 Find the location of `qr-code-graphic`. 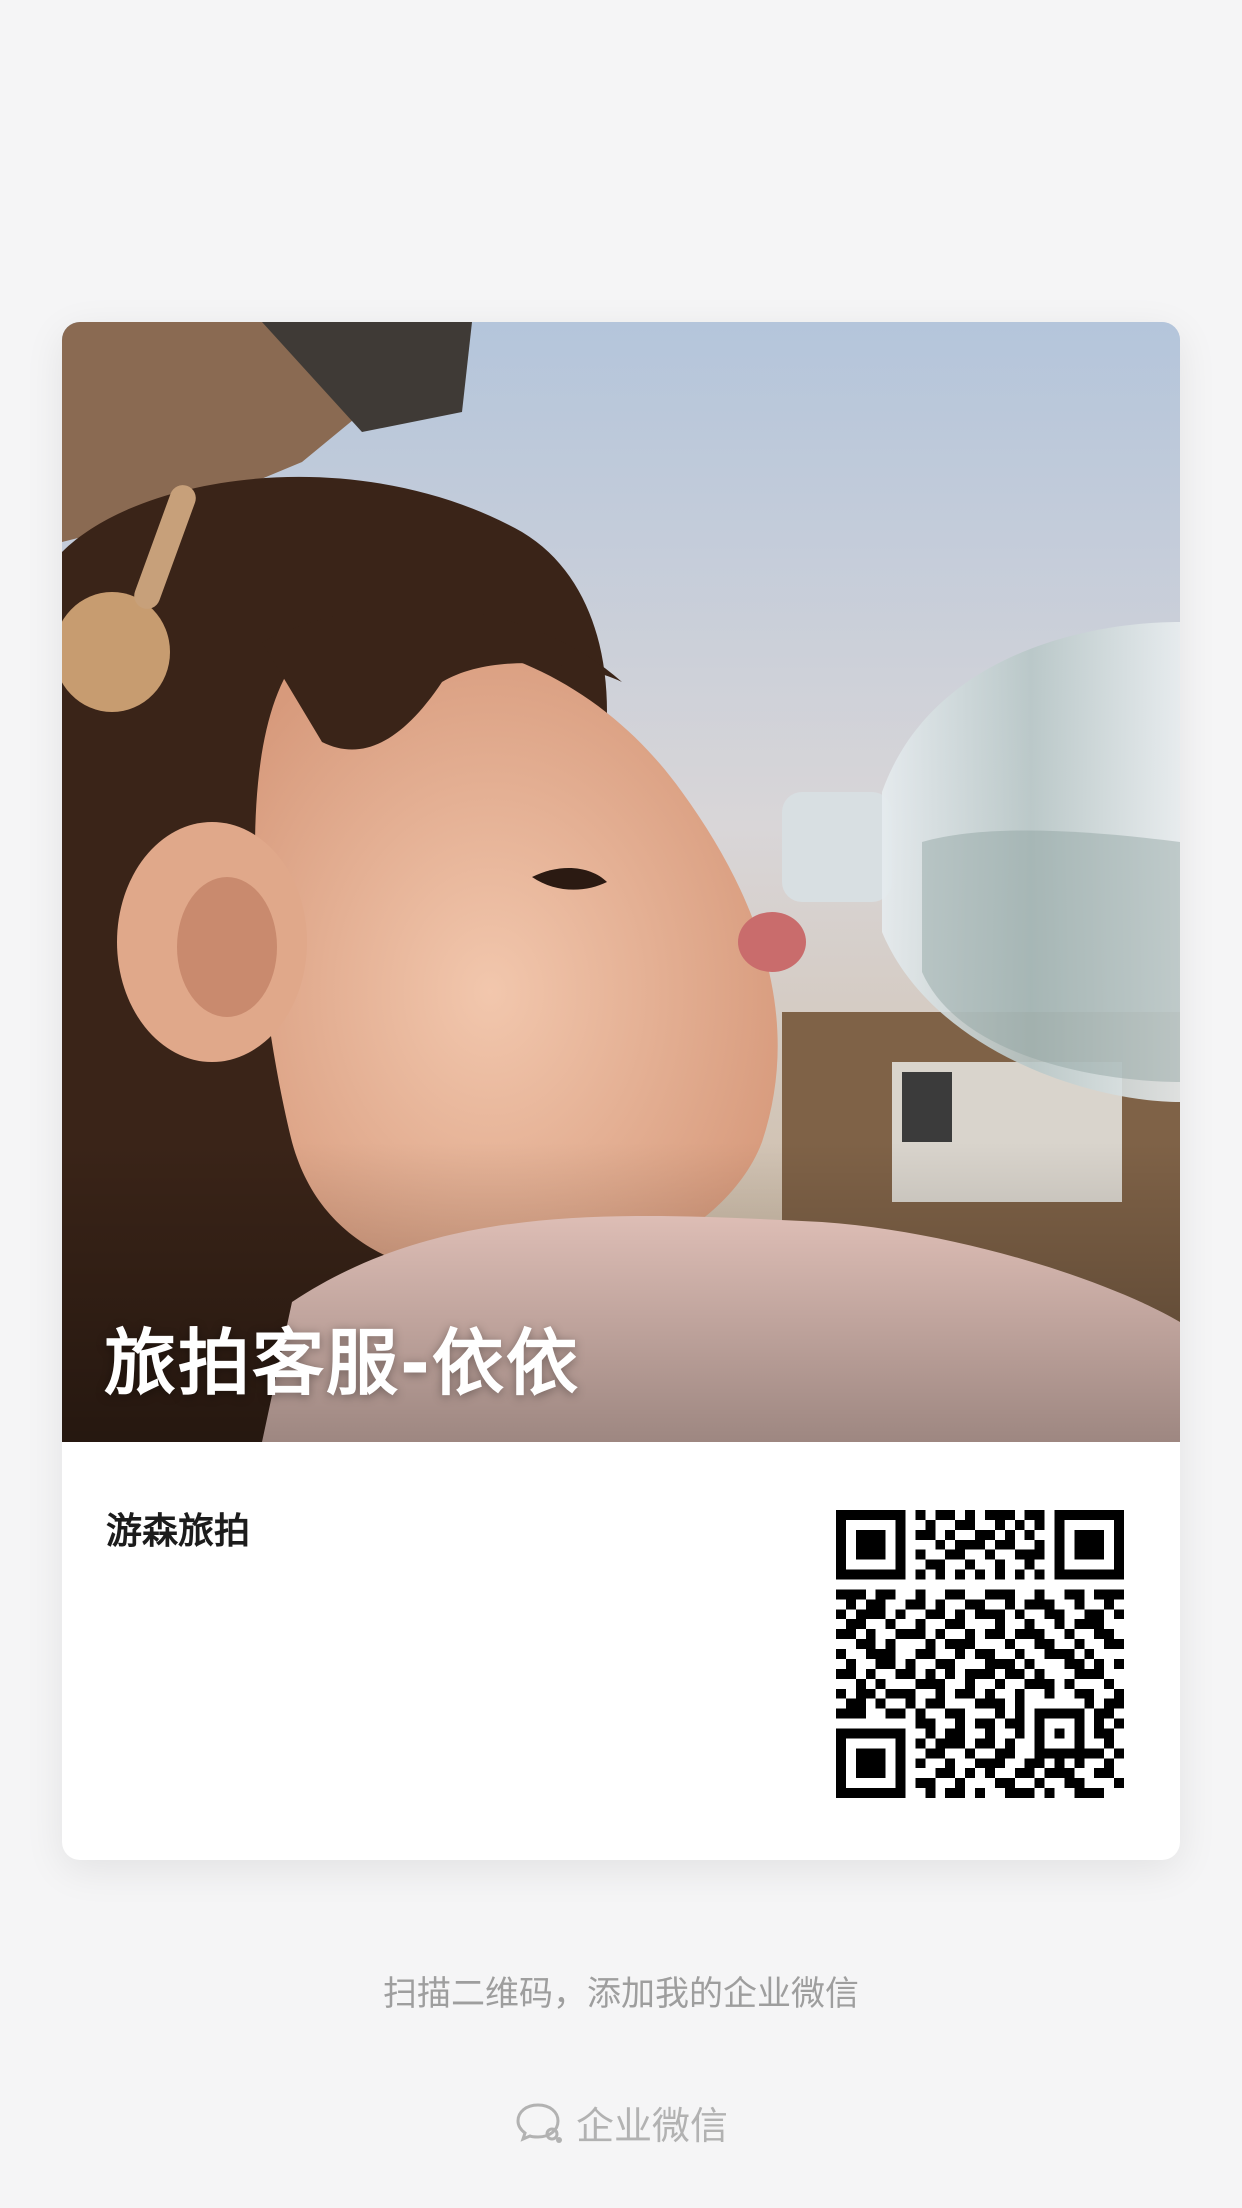

qr-code-graphic is located at coordinates (980, 1654).